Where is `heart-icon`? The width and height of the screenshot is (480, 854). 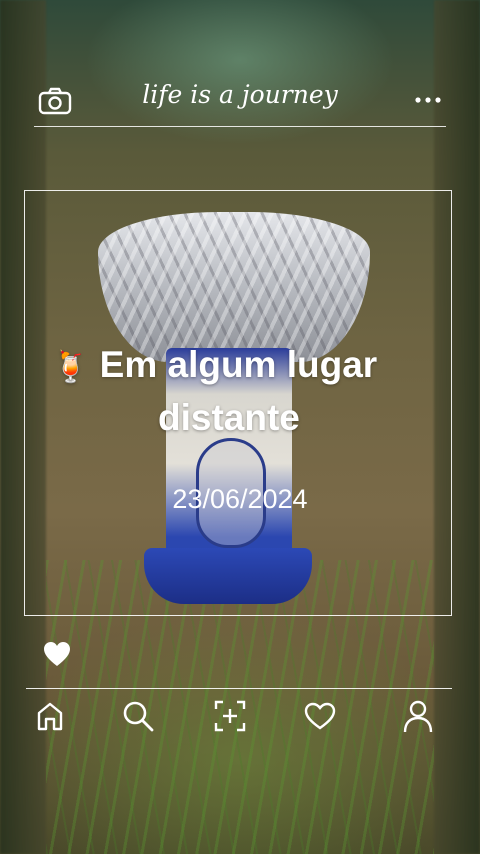 heart-icon is located at coordinates (320, 716).